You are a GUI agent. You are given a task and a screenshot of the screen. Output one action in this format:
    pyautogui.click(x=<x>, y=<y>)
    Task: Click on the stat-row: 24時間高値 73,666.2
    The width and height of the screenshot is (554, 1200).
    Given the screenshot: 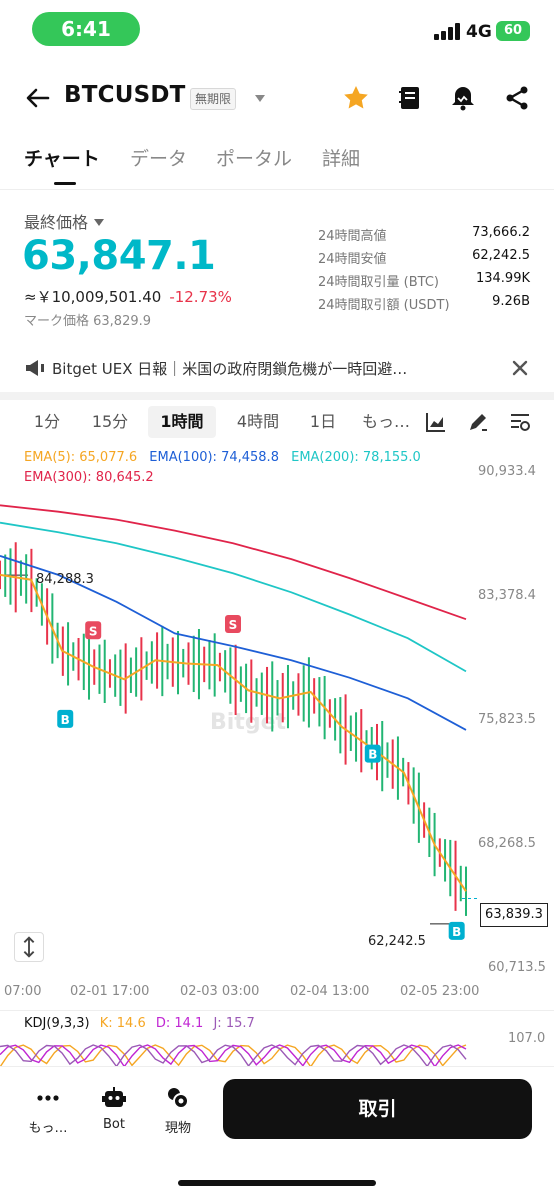 What is the action you would take?
    pyautogui.click(x=424, y=236)
    